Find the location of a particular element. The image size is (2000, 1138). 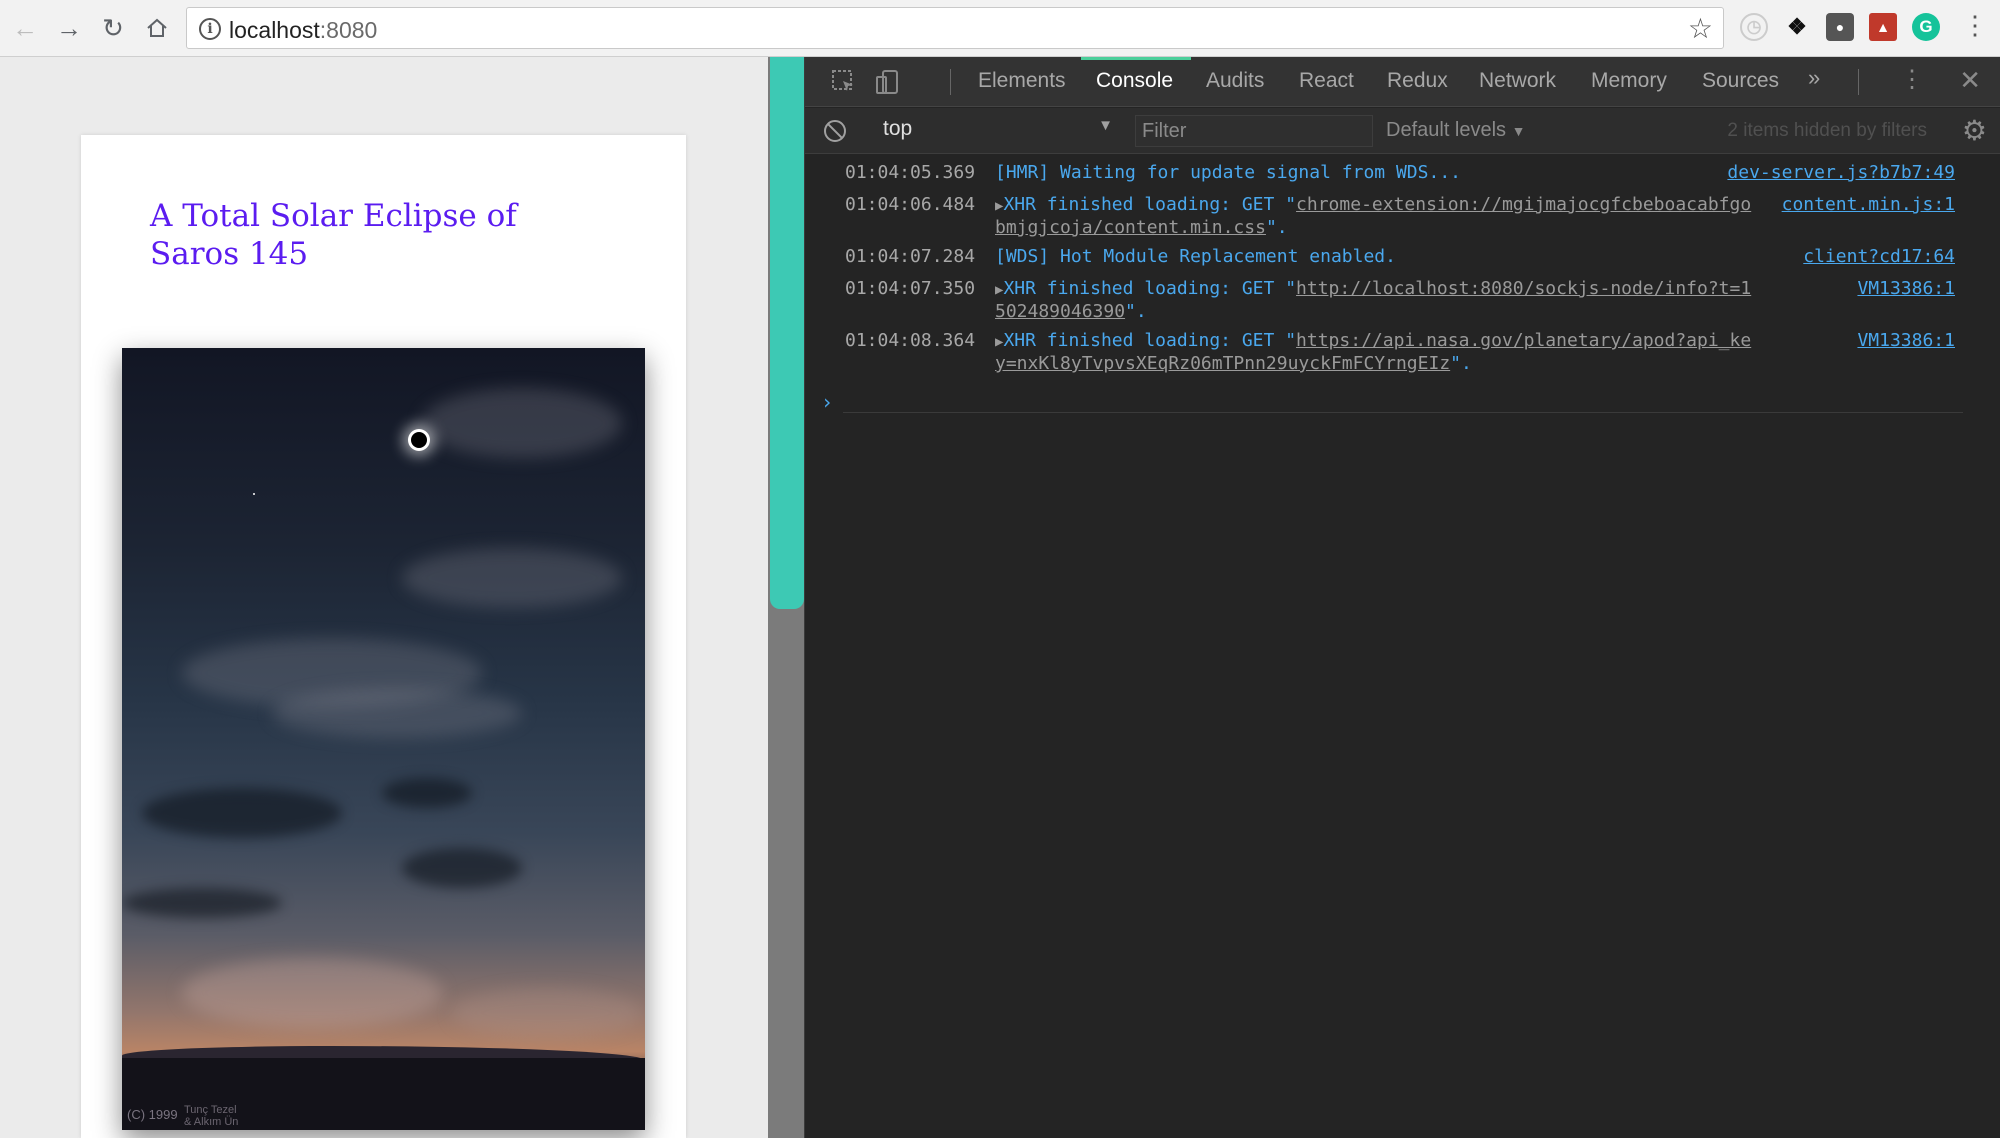

arrow-left-icon: ← is located at coordinates (25, 27).